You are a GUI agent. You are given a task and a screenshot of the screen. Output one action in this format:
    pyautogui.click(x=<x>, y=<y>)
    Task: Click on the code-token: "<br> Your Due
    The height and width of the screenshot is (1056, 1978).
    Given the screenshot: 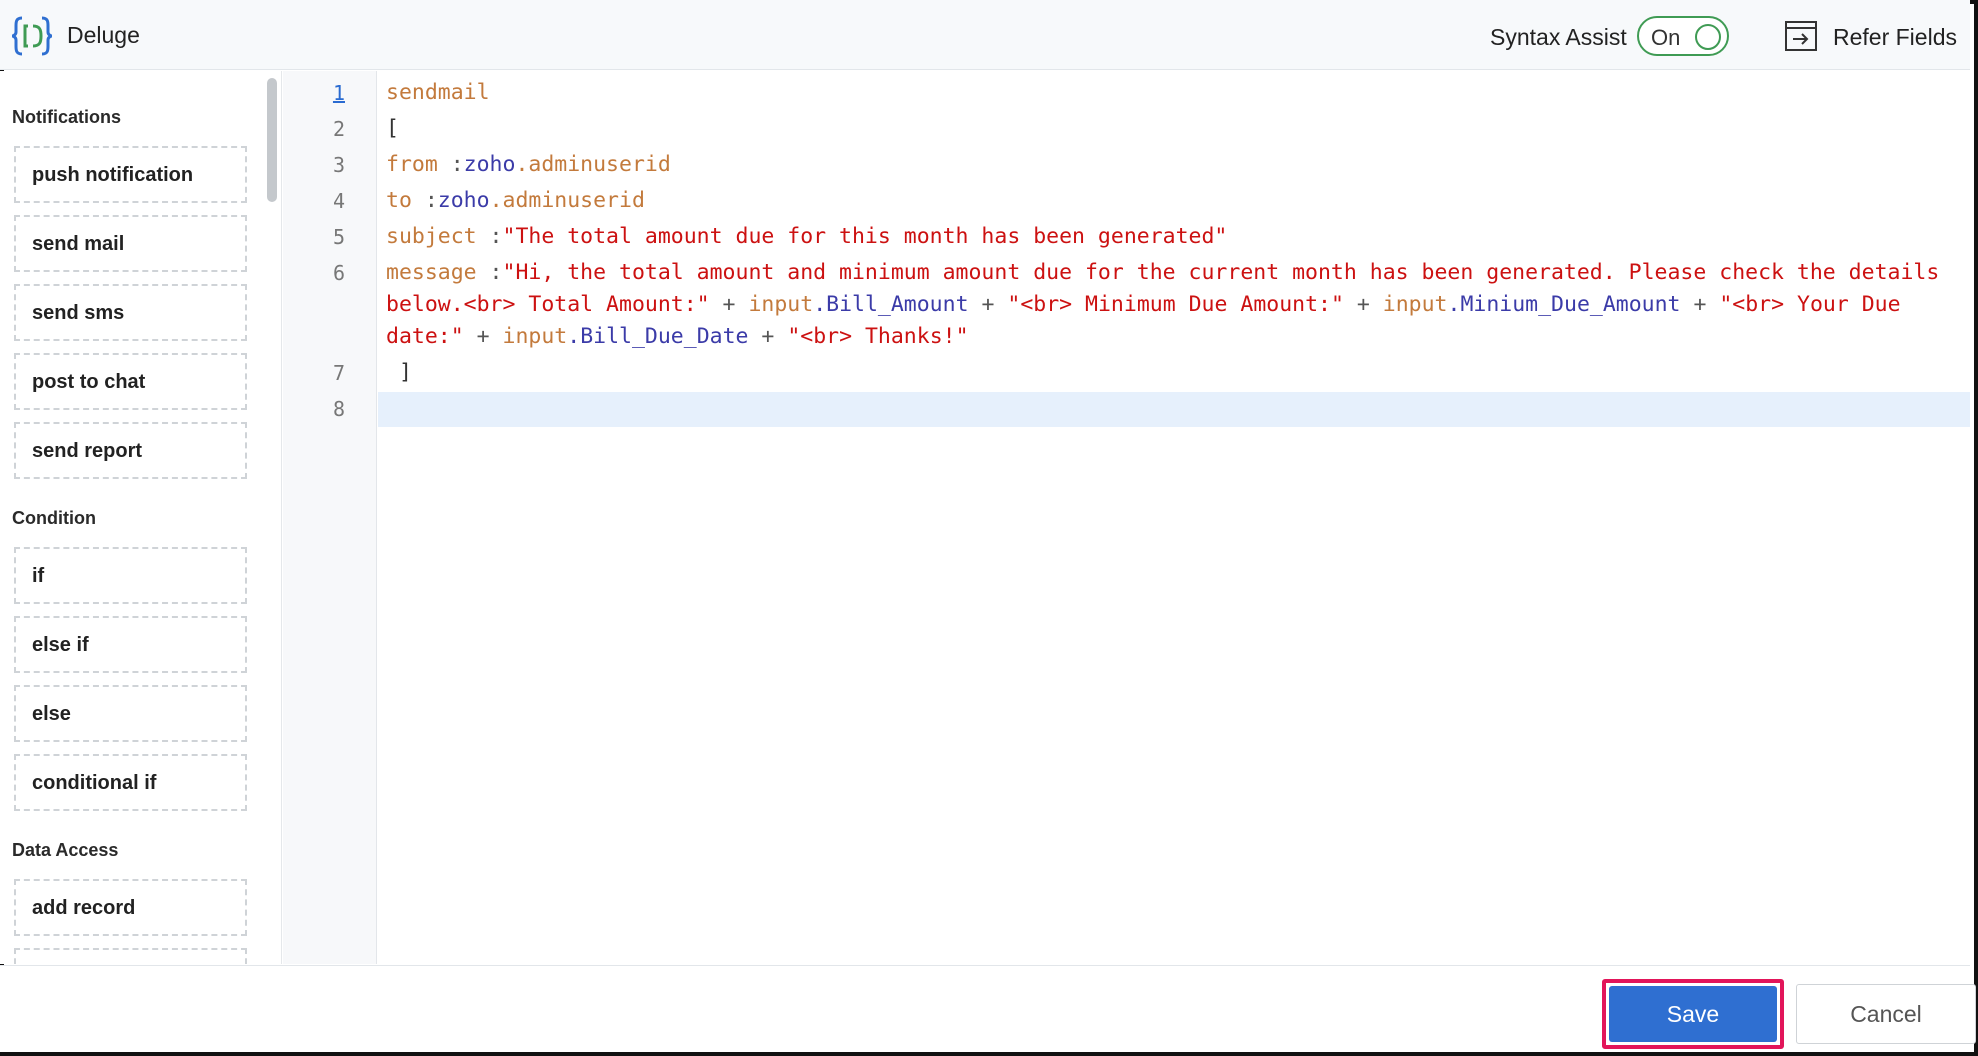 What is the action you would take?
    pyautogui.click(x=1810, y=304)
    